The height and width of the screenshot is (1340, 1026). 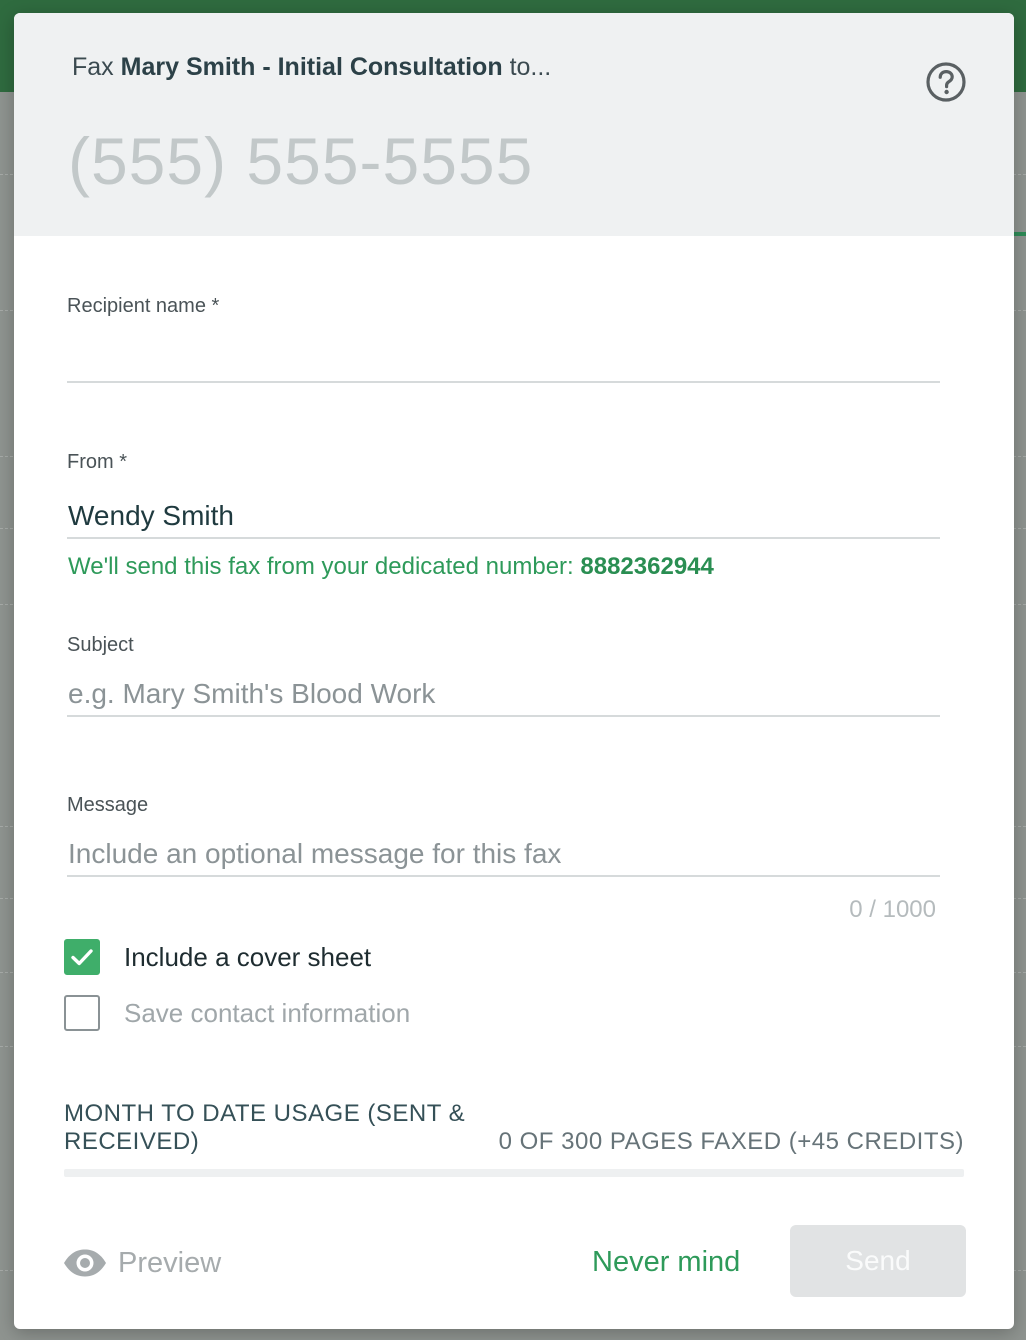 What do you see at coordinates (503, 695) in the screenshot?
I see `subject-input` at bounding box center [503, 695].